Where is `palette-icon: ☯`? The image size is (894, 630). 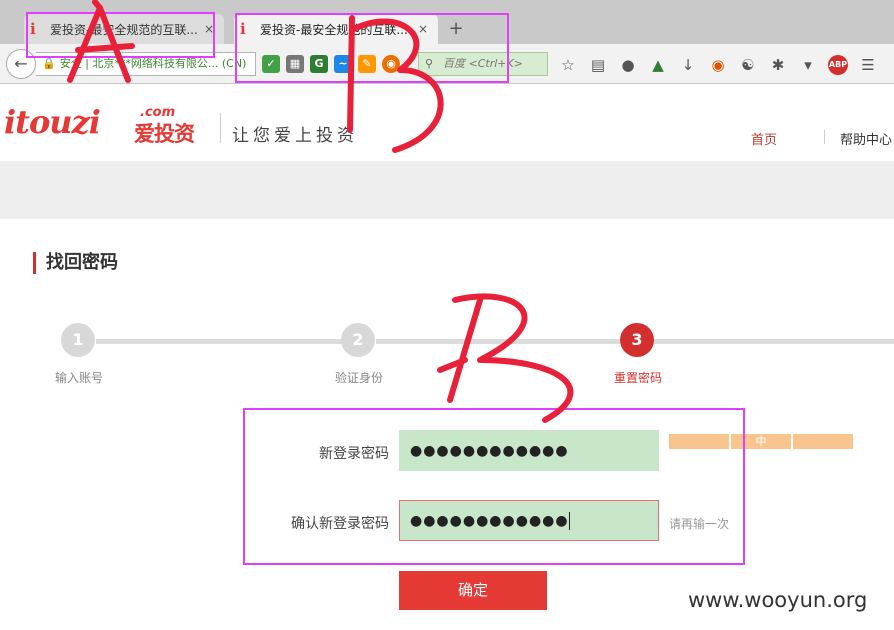
palette-icon: ☯ is located at coordinates (748, 65).